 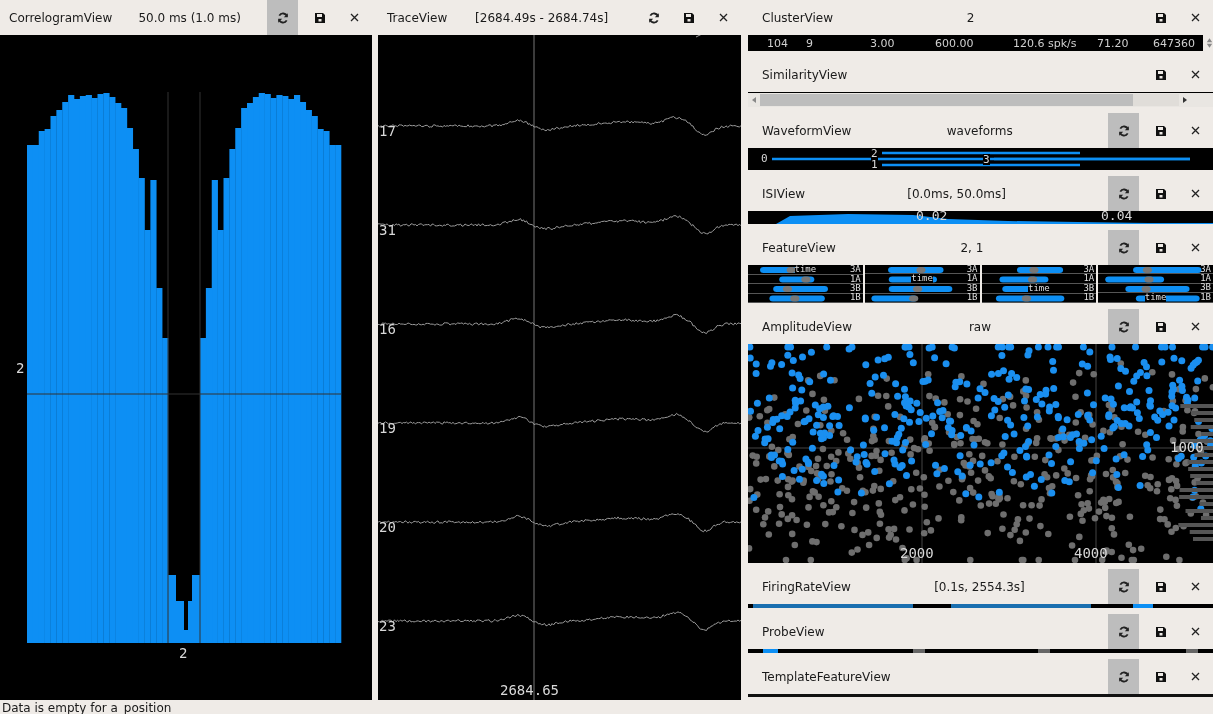 What do you see at coordinates (387, 626) in the screenshot?
I see `channel-label: 23` at bounding box center [387, 626].